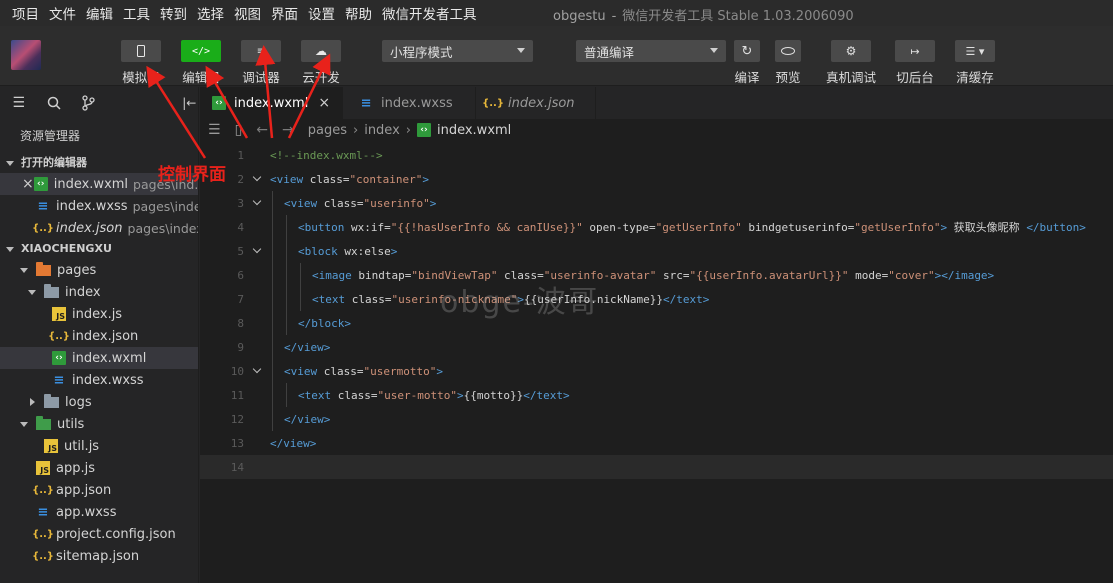  Describe the element at coordinates (272, 103) in the screenshot. I see `tab-index-wxml: ‹› index.wxml ×` at that location.